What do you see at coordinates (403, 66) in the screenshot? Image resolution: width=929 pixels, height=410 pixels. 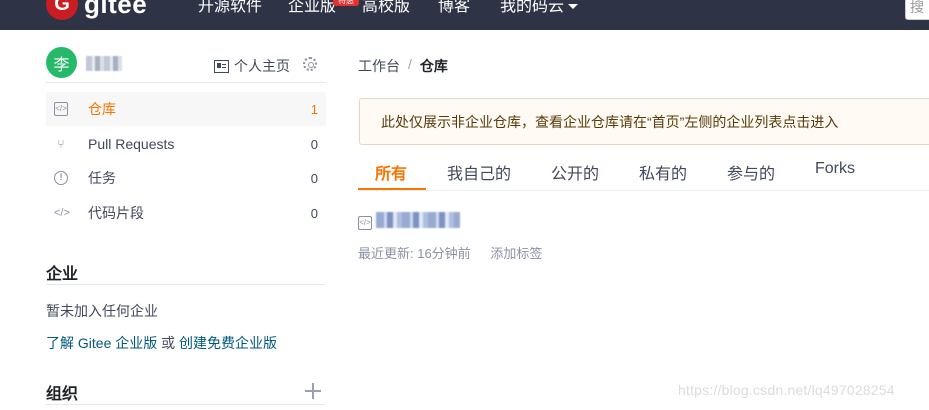 I see `breadcrumb: 工作台 / 仓库` at bounding box center [403, 66].